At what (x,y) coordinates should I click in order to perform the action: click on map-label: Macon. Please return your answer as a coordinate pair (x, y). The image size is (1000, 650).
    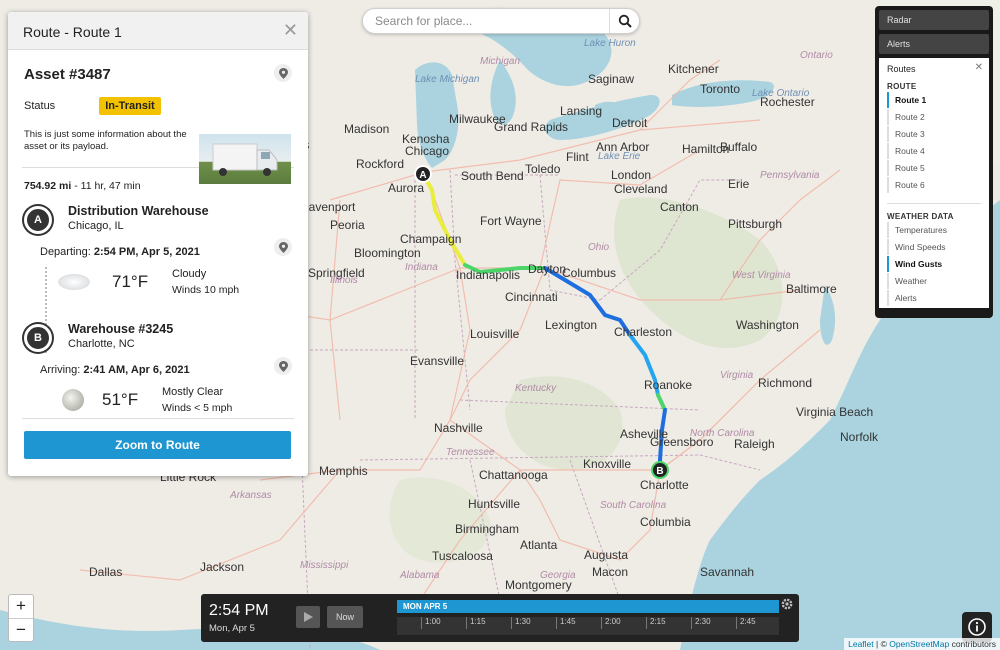
    Looking at the image, I should click on (610, 572).